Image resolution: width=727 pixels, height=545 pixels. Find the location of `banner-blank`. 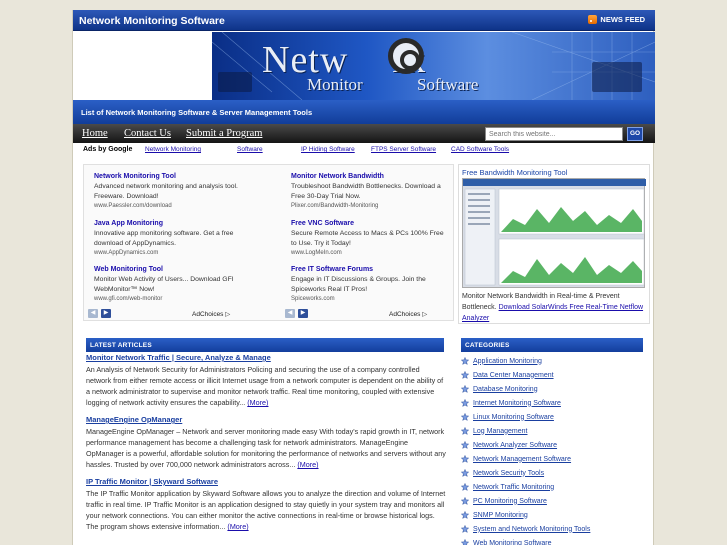

banner-blank is located at coordinates (142, 66).